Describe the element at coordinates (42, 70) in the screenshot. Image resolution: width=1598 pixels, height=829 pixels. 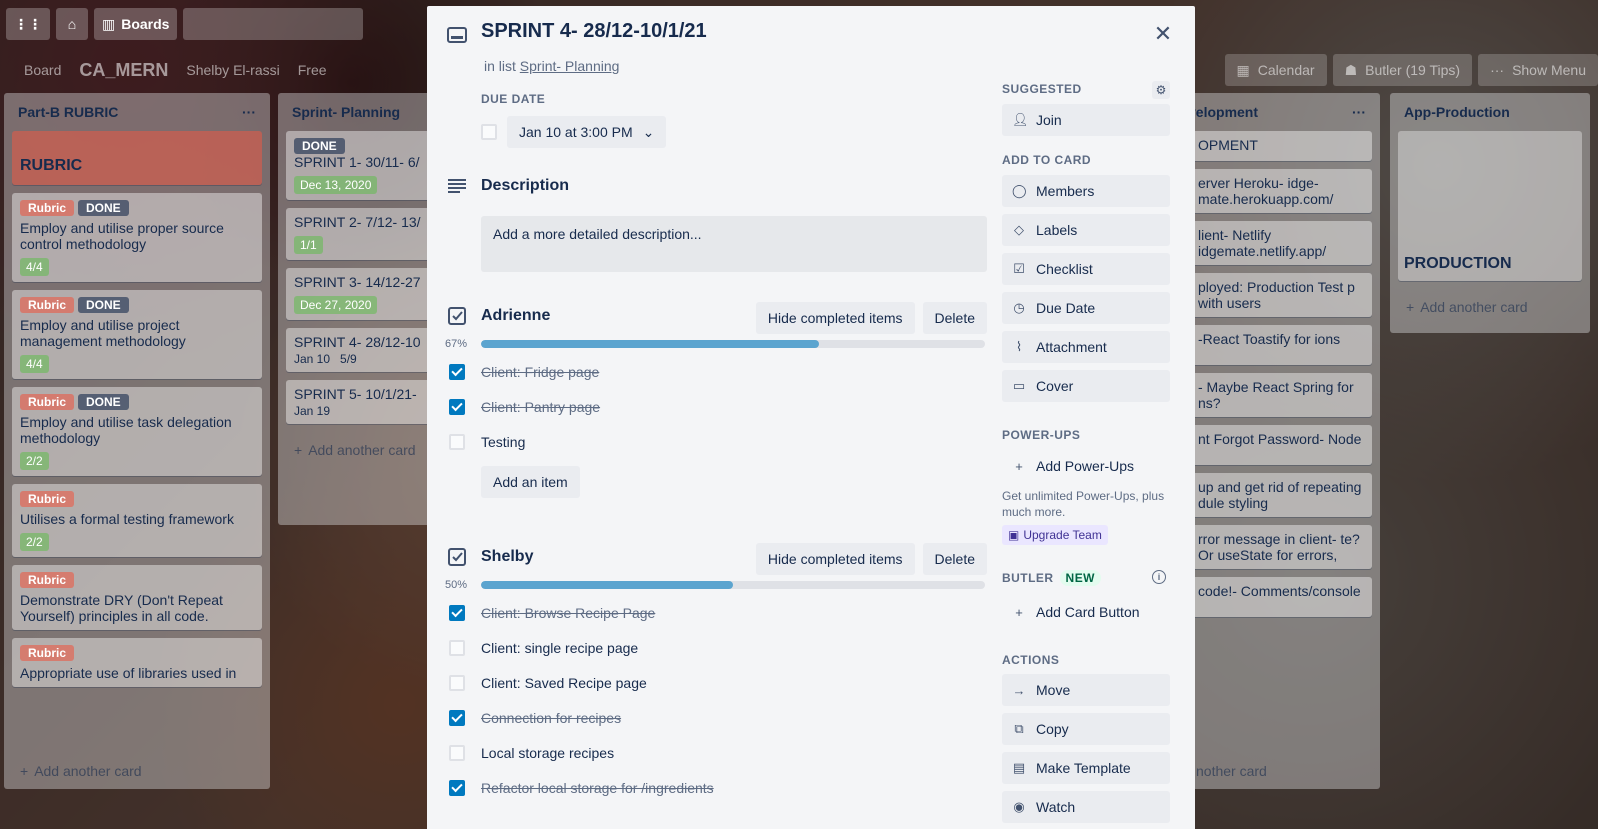
I see `board-view-switcher: Board` at that location.